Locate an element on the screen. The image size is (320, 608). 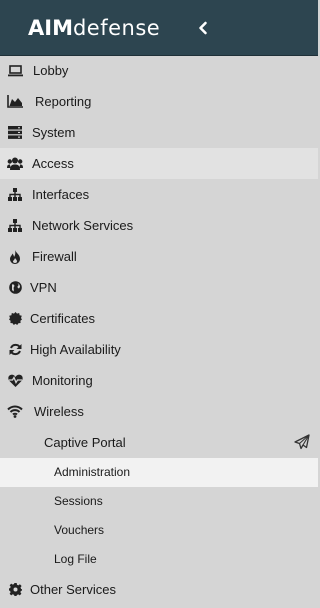
chevron-left-icon is located at coordinates (203, 28).